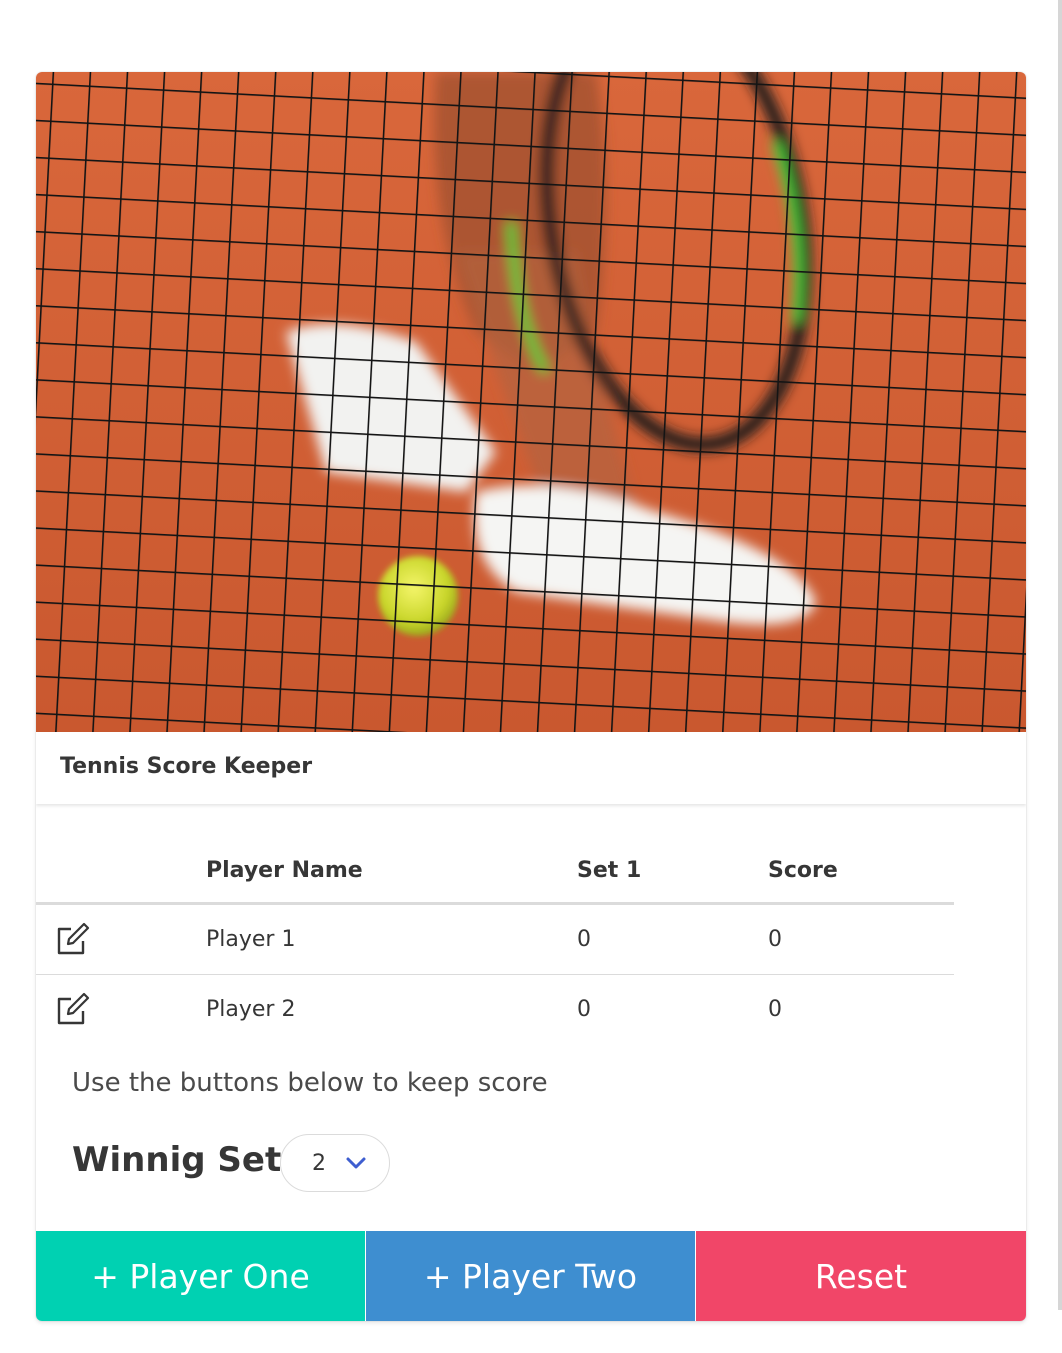 The image size is (1062, 1353). I want to click on card-title: Tennis Score Keeper, so click(186, 766).